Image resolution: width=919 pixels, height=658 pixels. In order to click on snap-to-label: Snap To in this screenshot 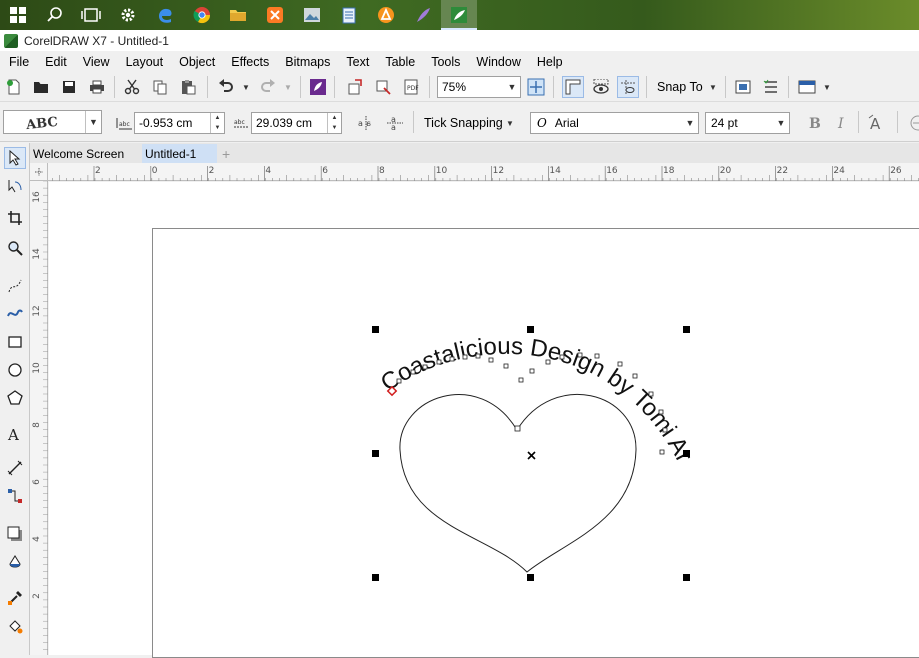, I will do `click(680, 87)`.